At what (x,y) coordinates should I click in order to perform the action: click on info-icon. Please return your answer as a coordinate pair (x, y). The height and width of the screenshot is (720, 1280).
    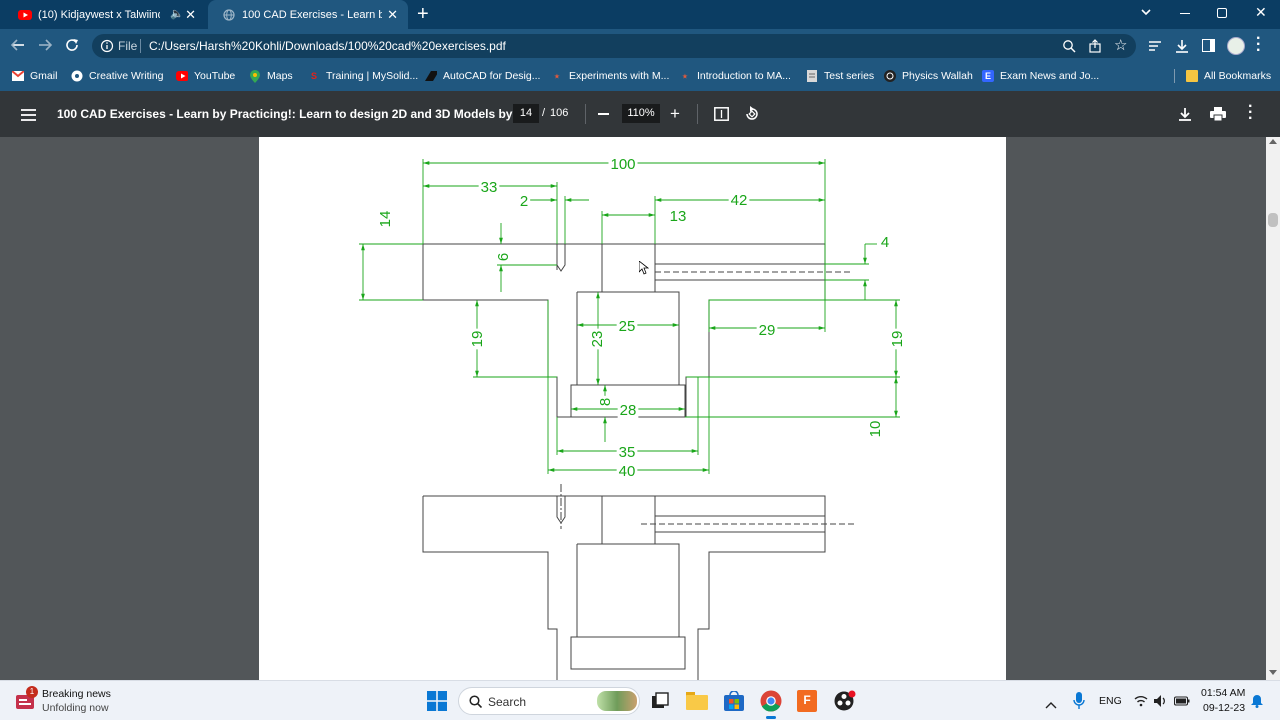
    Looking at the image, I should click on (107, 48).